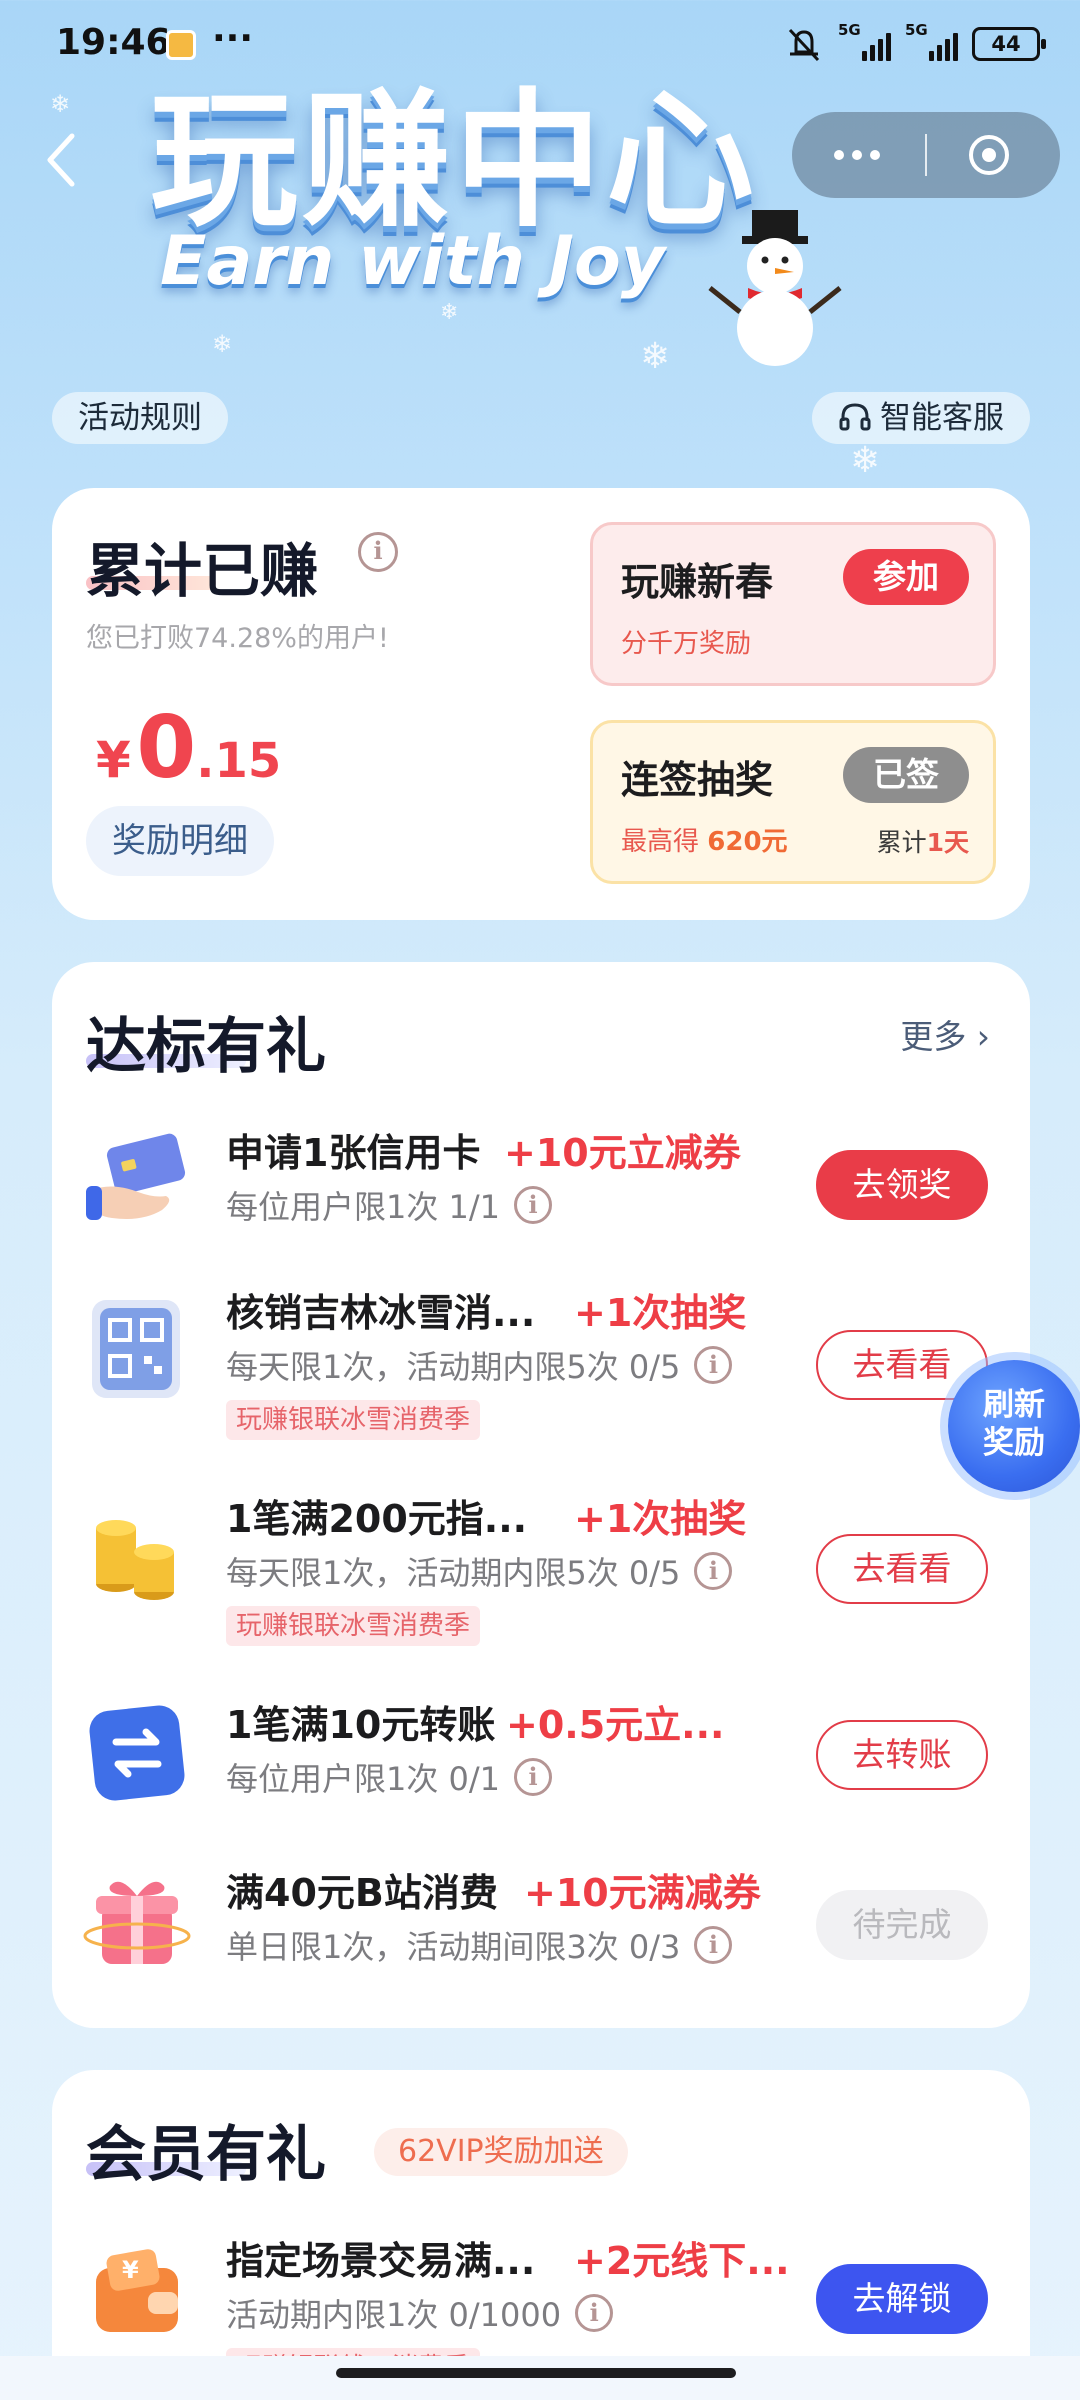  I want to click on bottom-safe-area, so click(540, 2378).